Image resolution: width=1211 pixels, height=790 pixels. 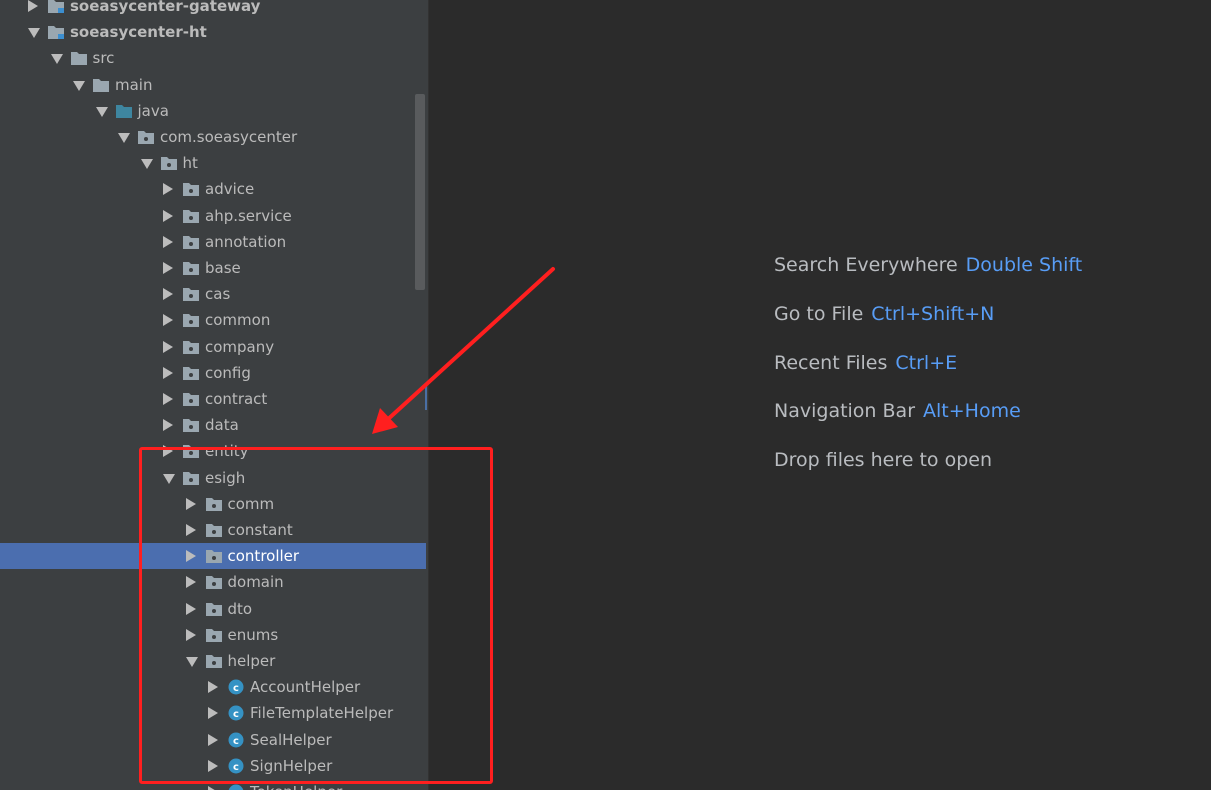 What do you see at coordinates (213, 111) in the screenshot?
I see `tree-node-java: java` at bounding box center [213, 111].